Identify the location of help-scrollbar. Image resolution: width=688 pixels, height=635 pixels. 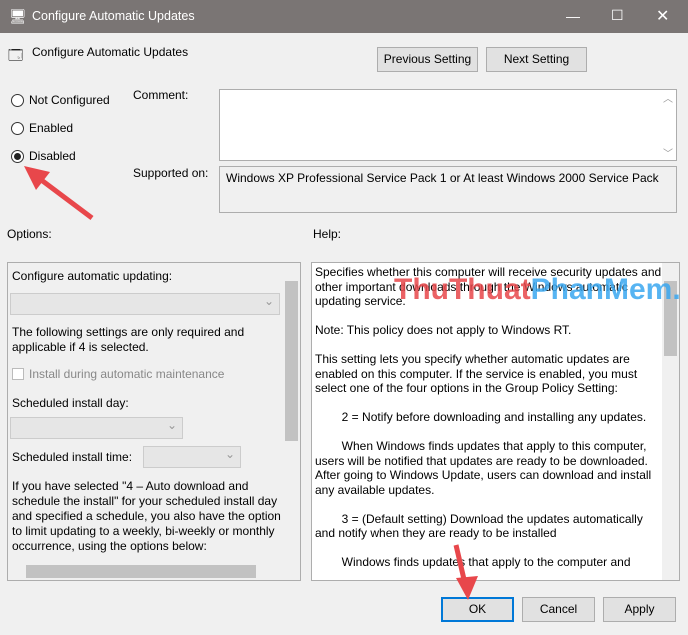
(670, 421).